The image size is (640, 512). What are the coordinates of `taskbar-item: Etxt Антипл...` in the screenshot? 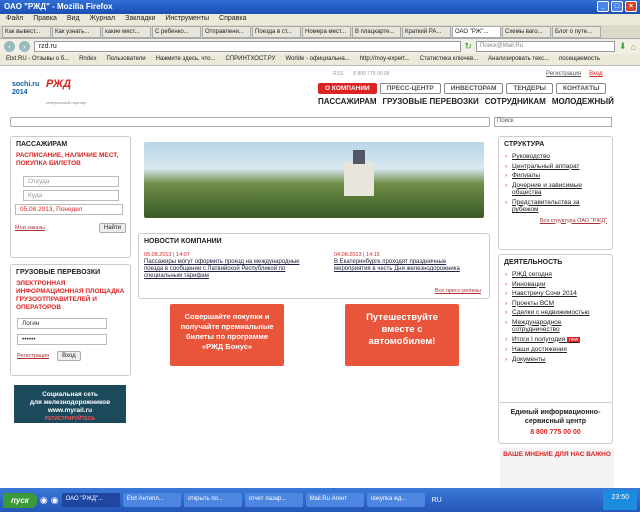 It's located at (151, 500).